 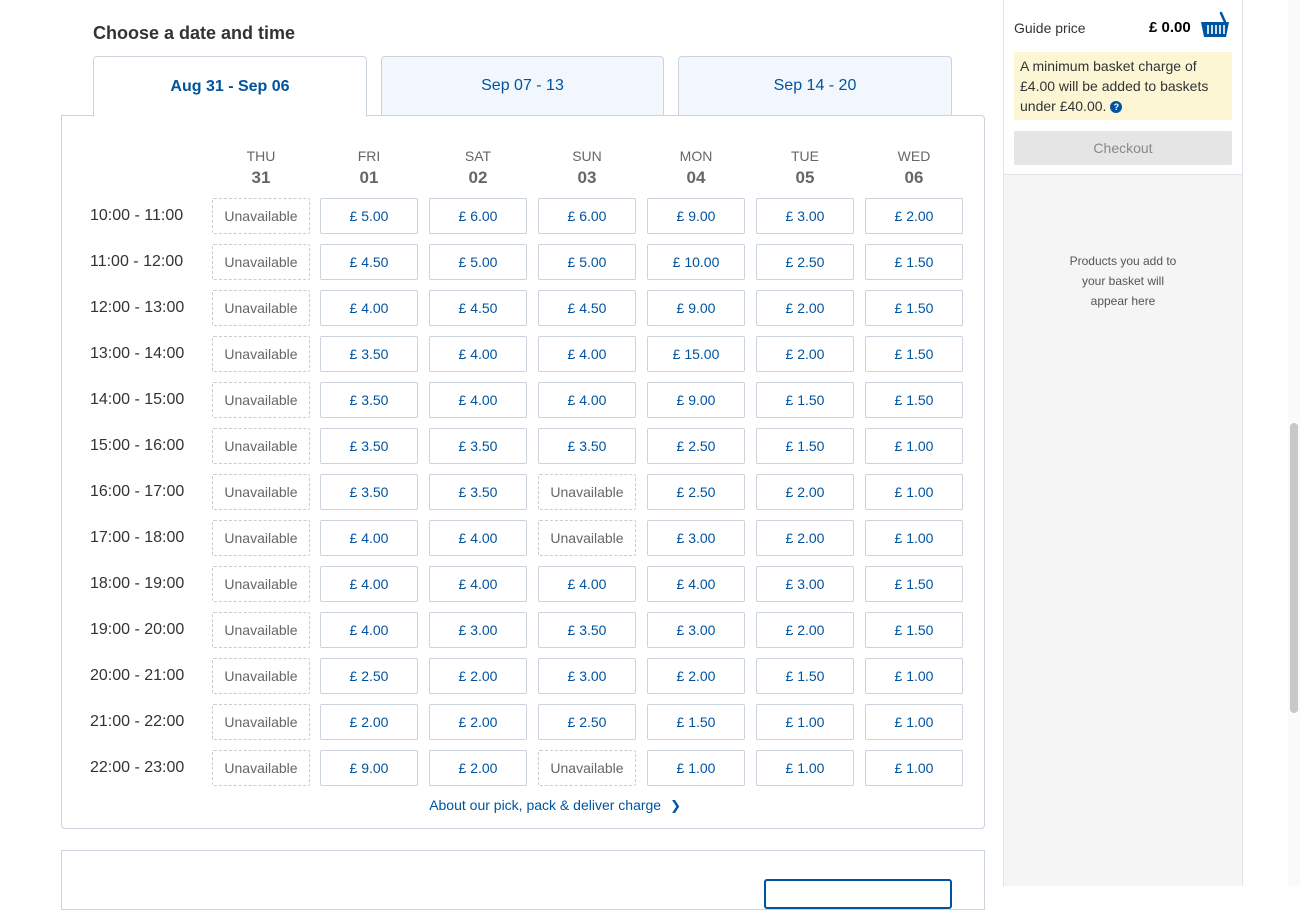 What do you see at coordinates (555, 805) in the screenshot?
I see `about-charge-link: About our pick, pack & deliver charge ❯` at bounding box center [555, 805].